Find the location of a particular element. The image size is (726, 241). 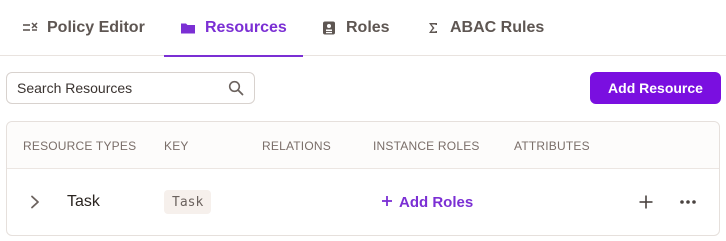

sigma-icon is located at coordinates (433, 28).